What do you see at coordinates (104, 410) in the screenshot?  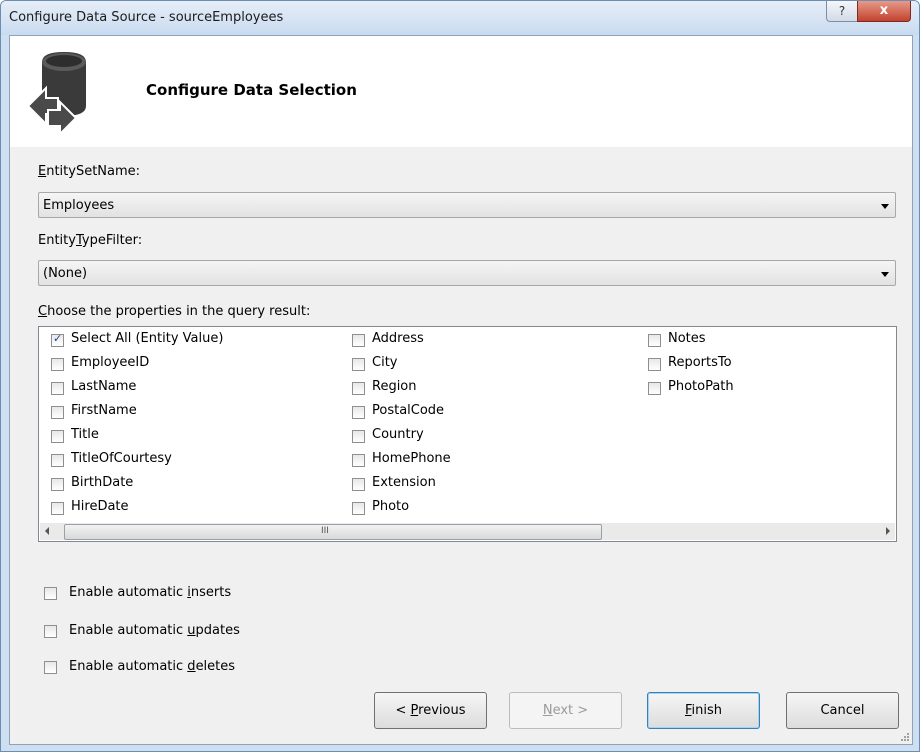 I see `list-item-label: FirstName` at bounding box center [104, 410].